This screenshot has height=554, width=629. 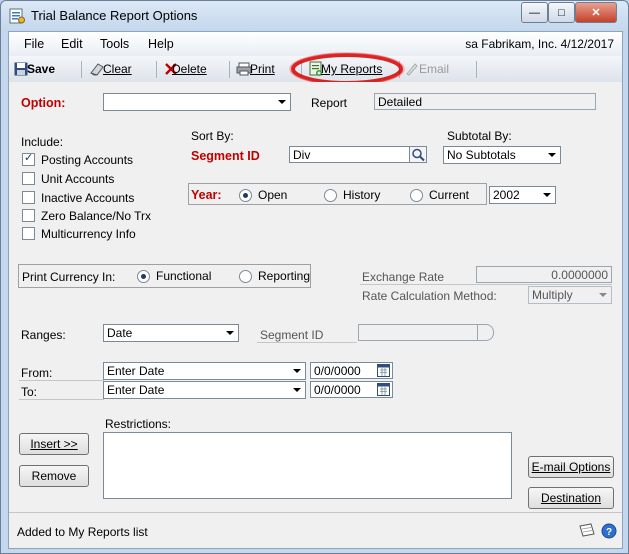 What do you see at coordinates (120, 333) in the screenshot?
I see `ranges-value: Date` at bounding box center [120, 333].